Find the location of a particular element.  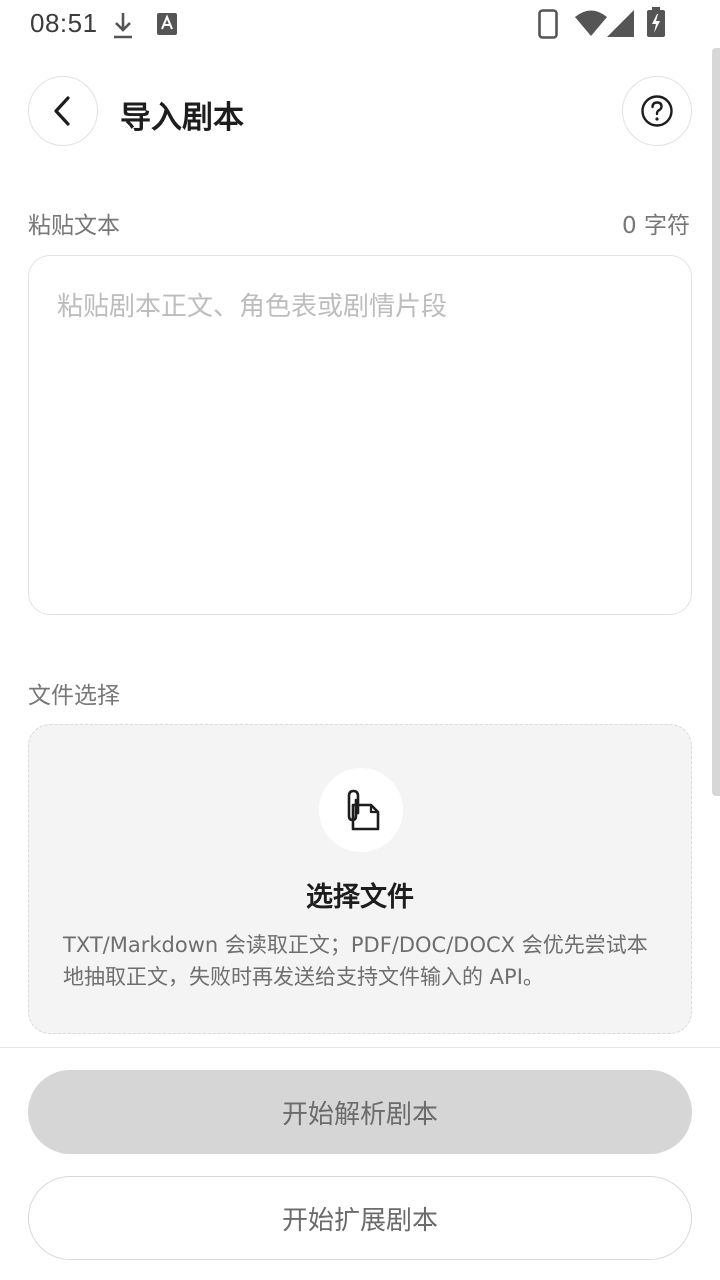

attachment-file-icon is located at coordinates (363, 810).